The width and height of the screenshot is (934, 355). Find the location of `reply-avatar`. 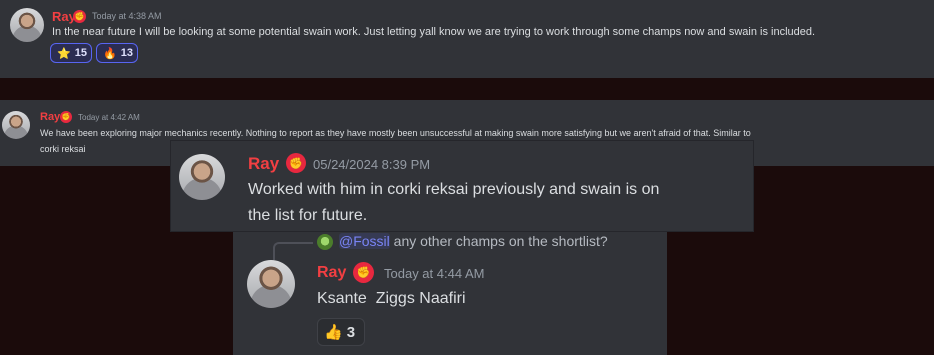

reply-avatar is located at coordinates (325, 242).